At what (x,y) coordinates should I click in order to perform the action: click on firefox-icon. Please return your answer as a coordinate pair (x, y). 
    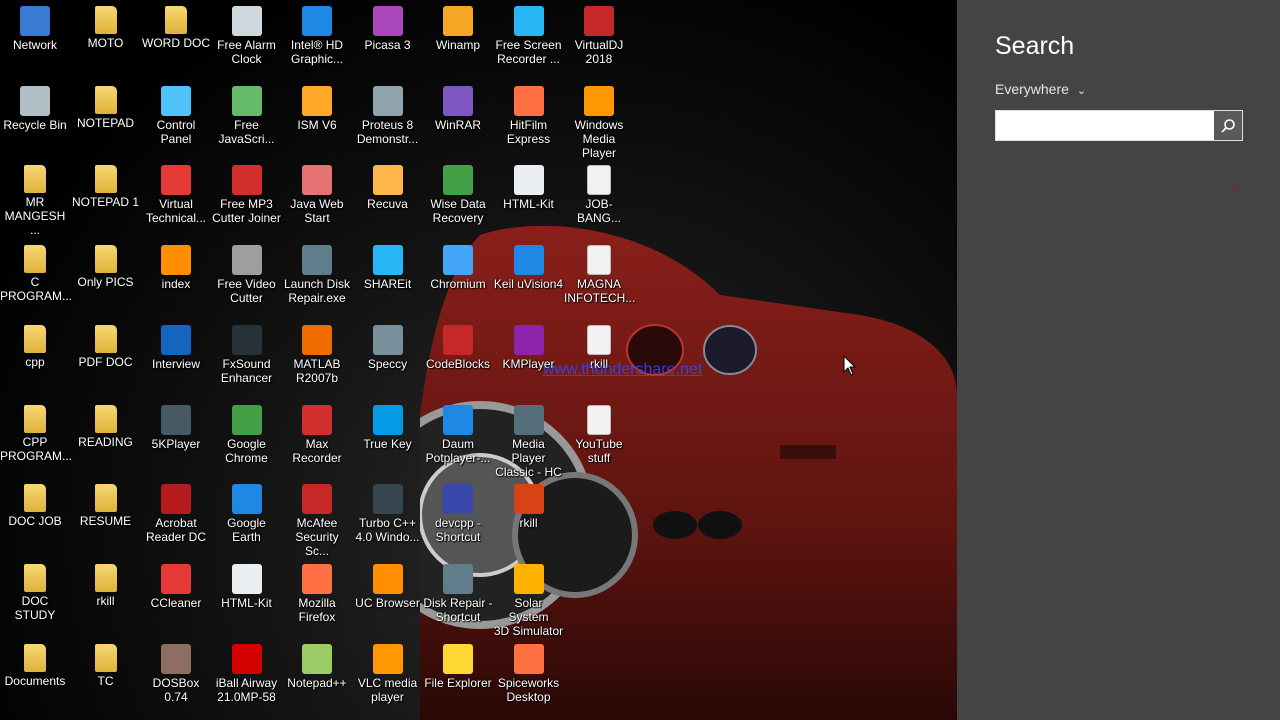
    Looking at the image, I should click on (317, 578).